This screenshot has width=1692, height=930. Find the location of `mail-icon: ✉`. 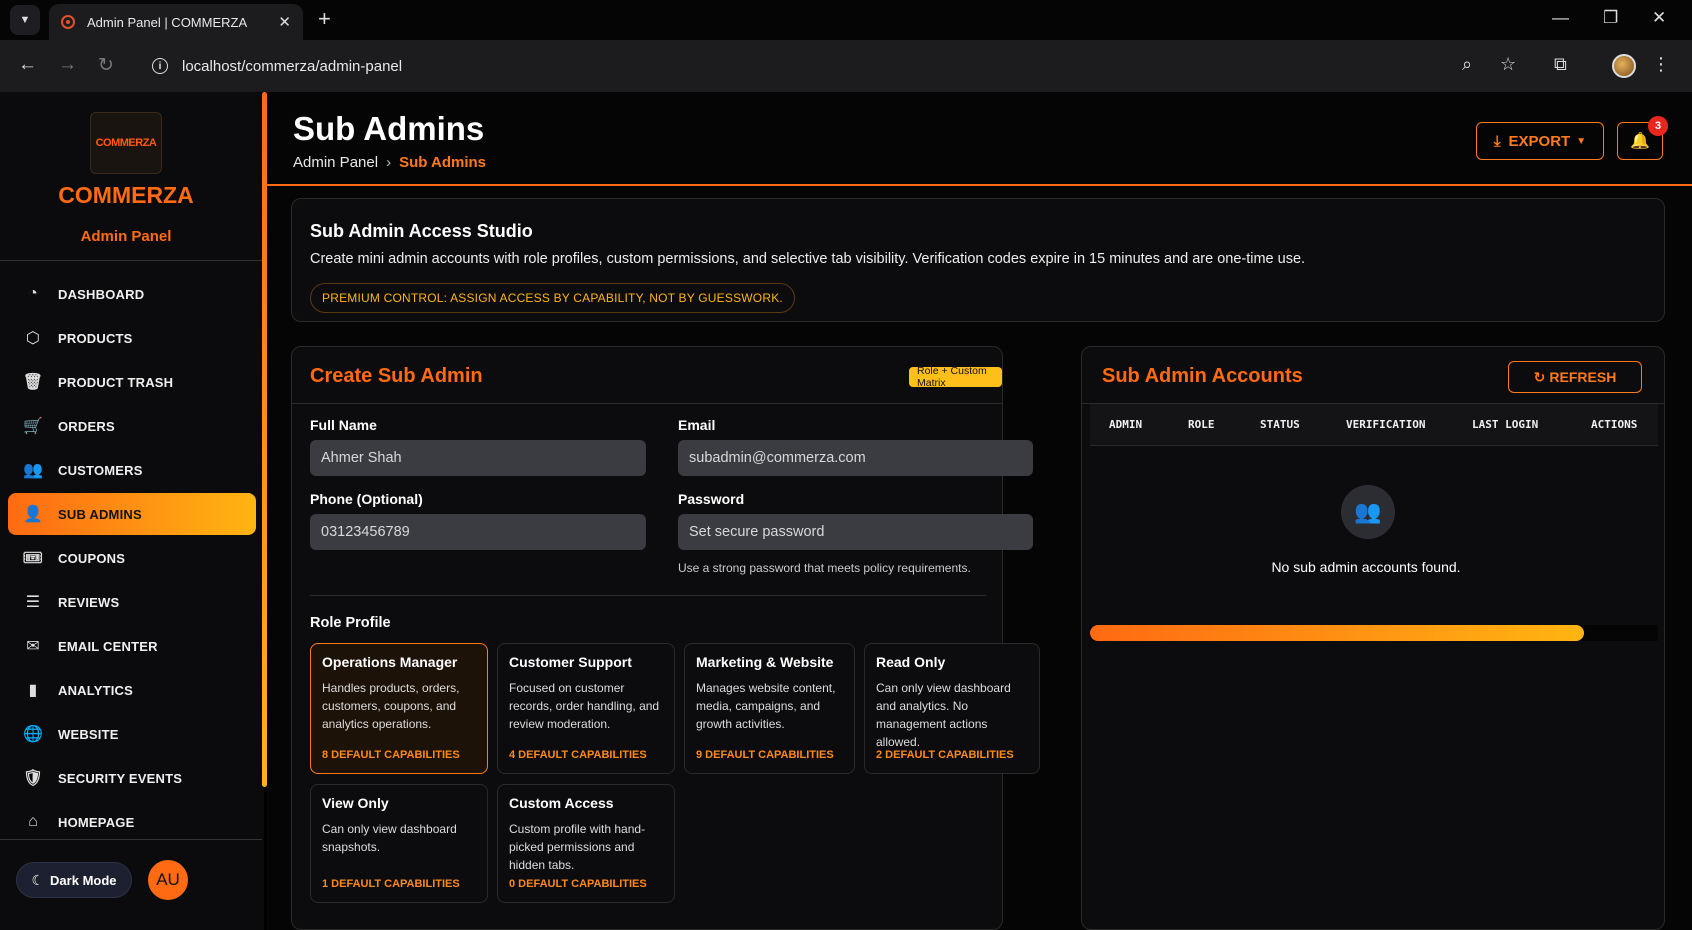

mail-icon: ✉ is located at coordinates (33, 646).